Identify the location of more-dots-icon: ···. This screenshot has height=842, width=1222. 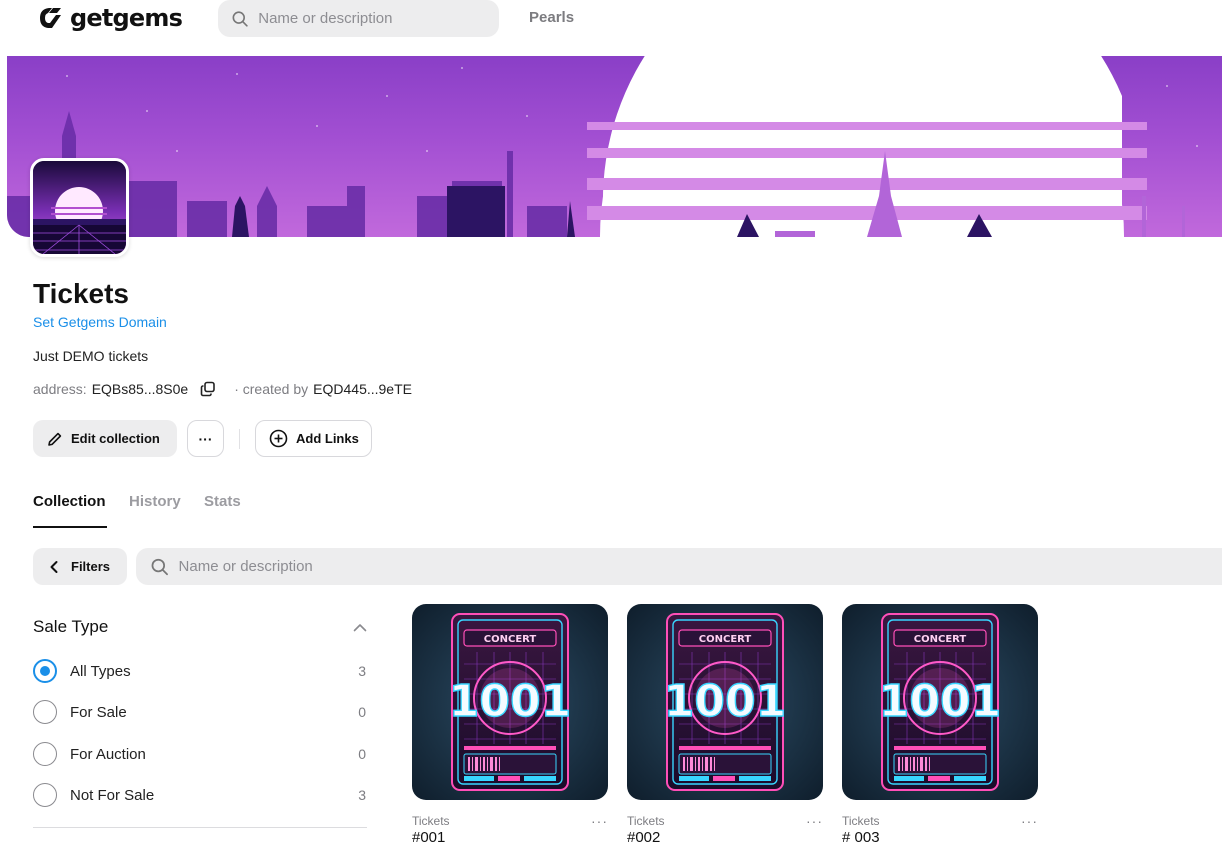
(205, 438).